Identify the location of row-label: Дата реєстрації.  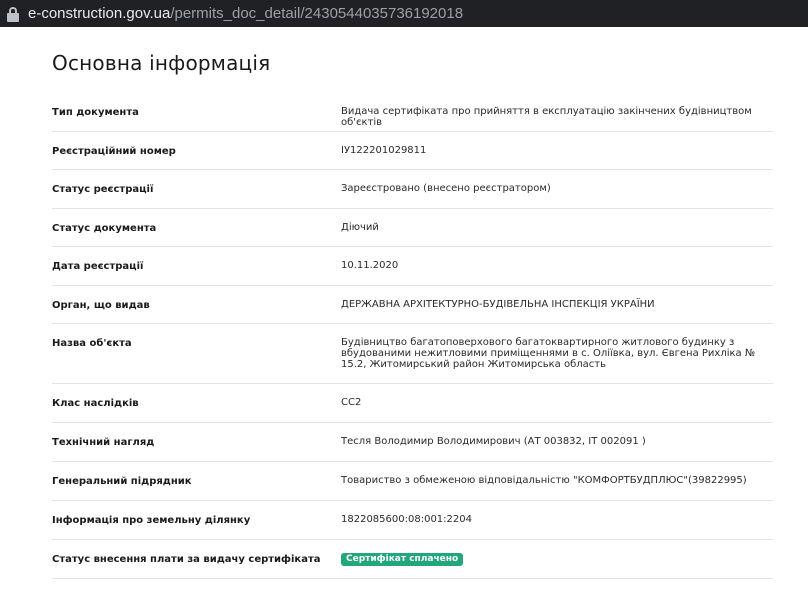
(98, 266).